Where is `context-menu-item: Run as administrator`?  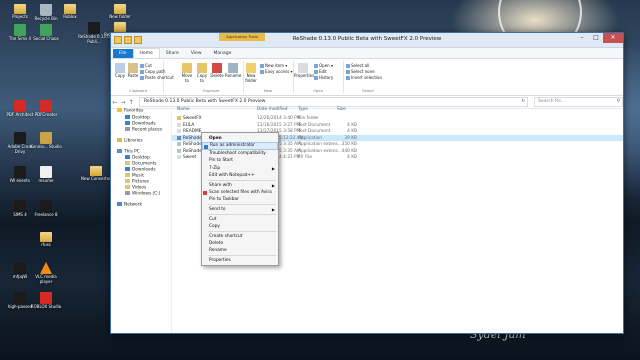 context-menu-item: Run as administrator is located at coordinates (240, 146).